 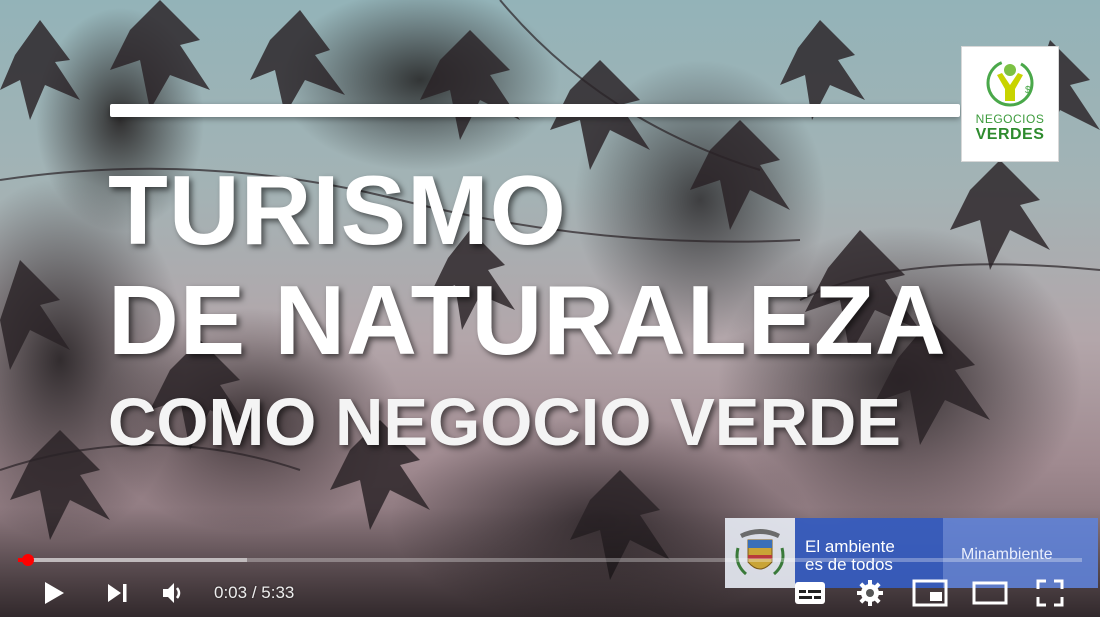 What do you see at coordinates (278, 592) in the screenshot?
I see `duration: 5:33` at bounding box center [278, 592].